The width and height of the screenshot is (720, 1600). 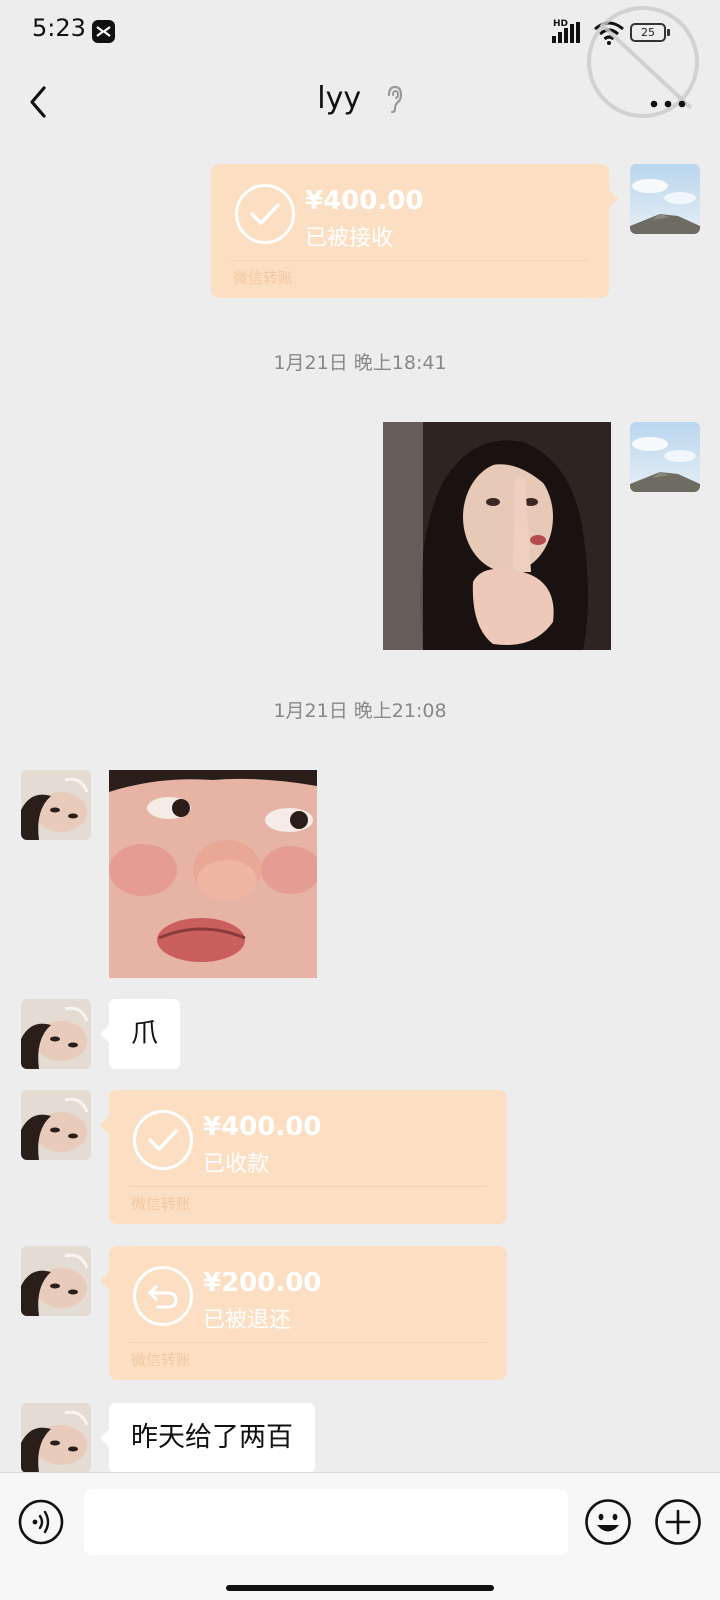 I want to click on plus-button, so click(x=678, y=1522).